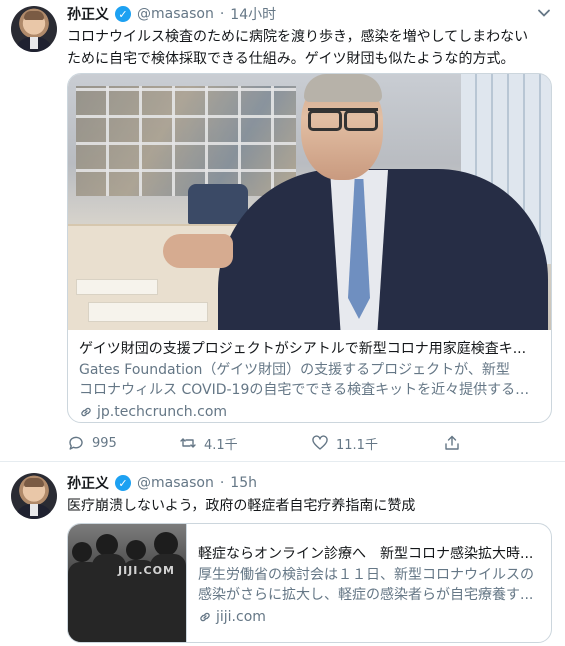  I want to click on chevron-down-icon, so click(544, 13).